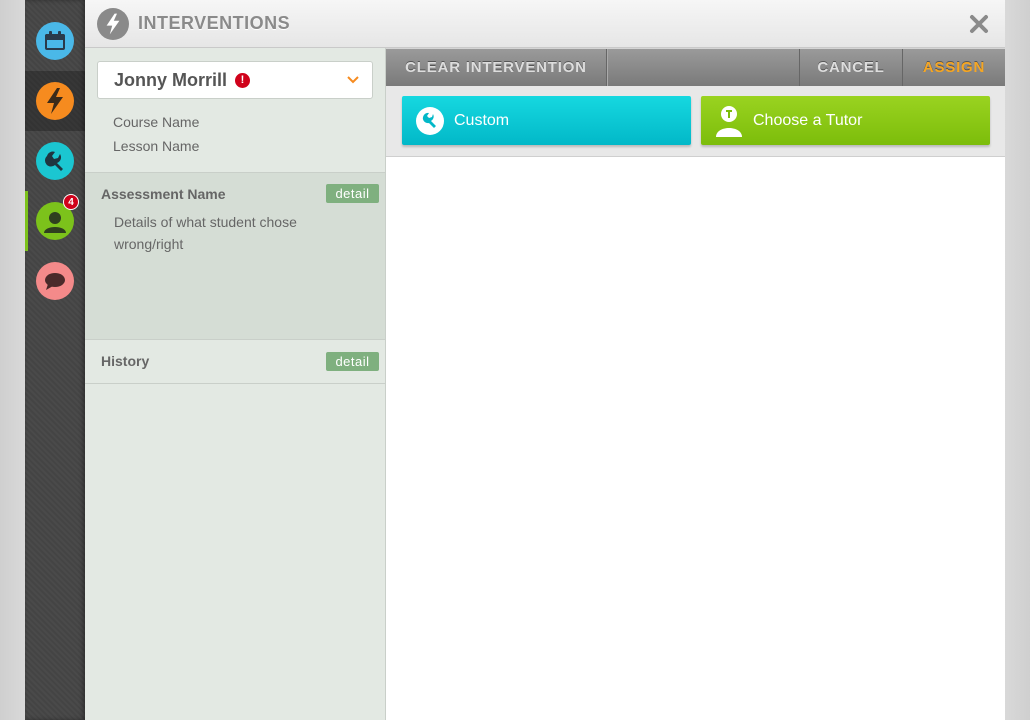 Image resolution: width=1030 pixels, height=720 pixels. I want to click on student-dropdown: Jonny Morrill !, so click(235, 80).